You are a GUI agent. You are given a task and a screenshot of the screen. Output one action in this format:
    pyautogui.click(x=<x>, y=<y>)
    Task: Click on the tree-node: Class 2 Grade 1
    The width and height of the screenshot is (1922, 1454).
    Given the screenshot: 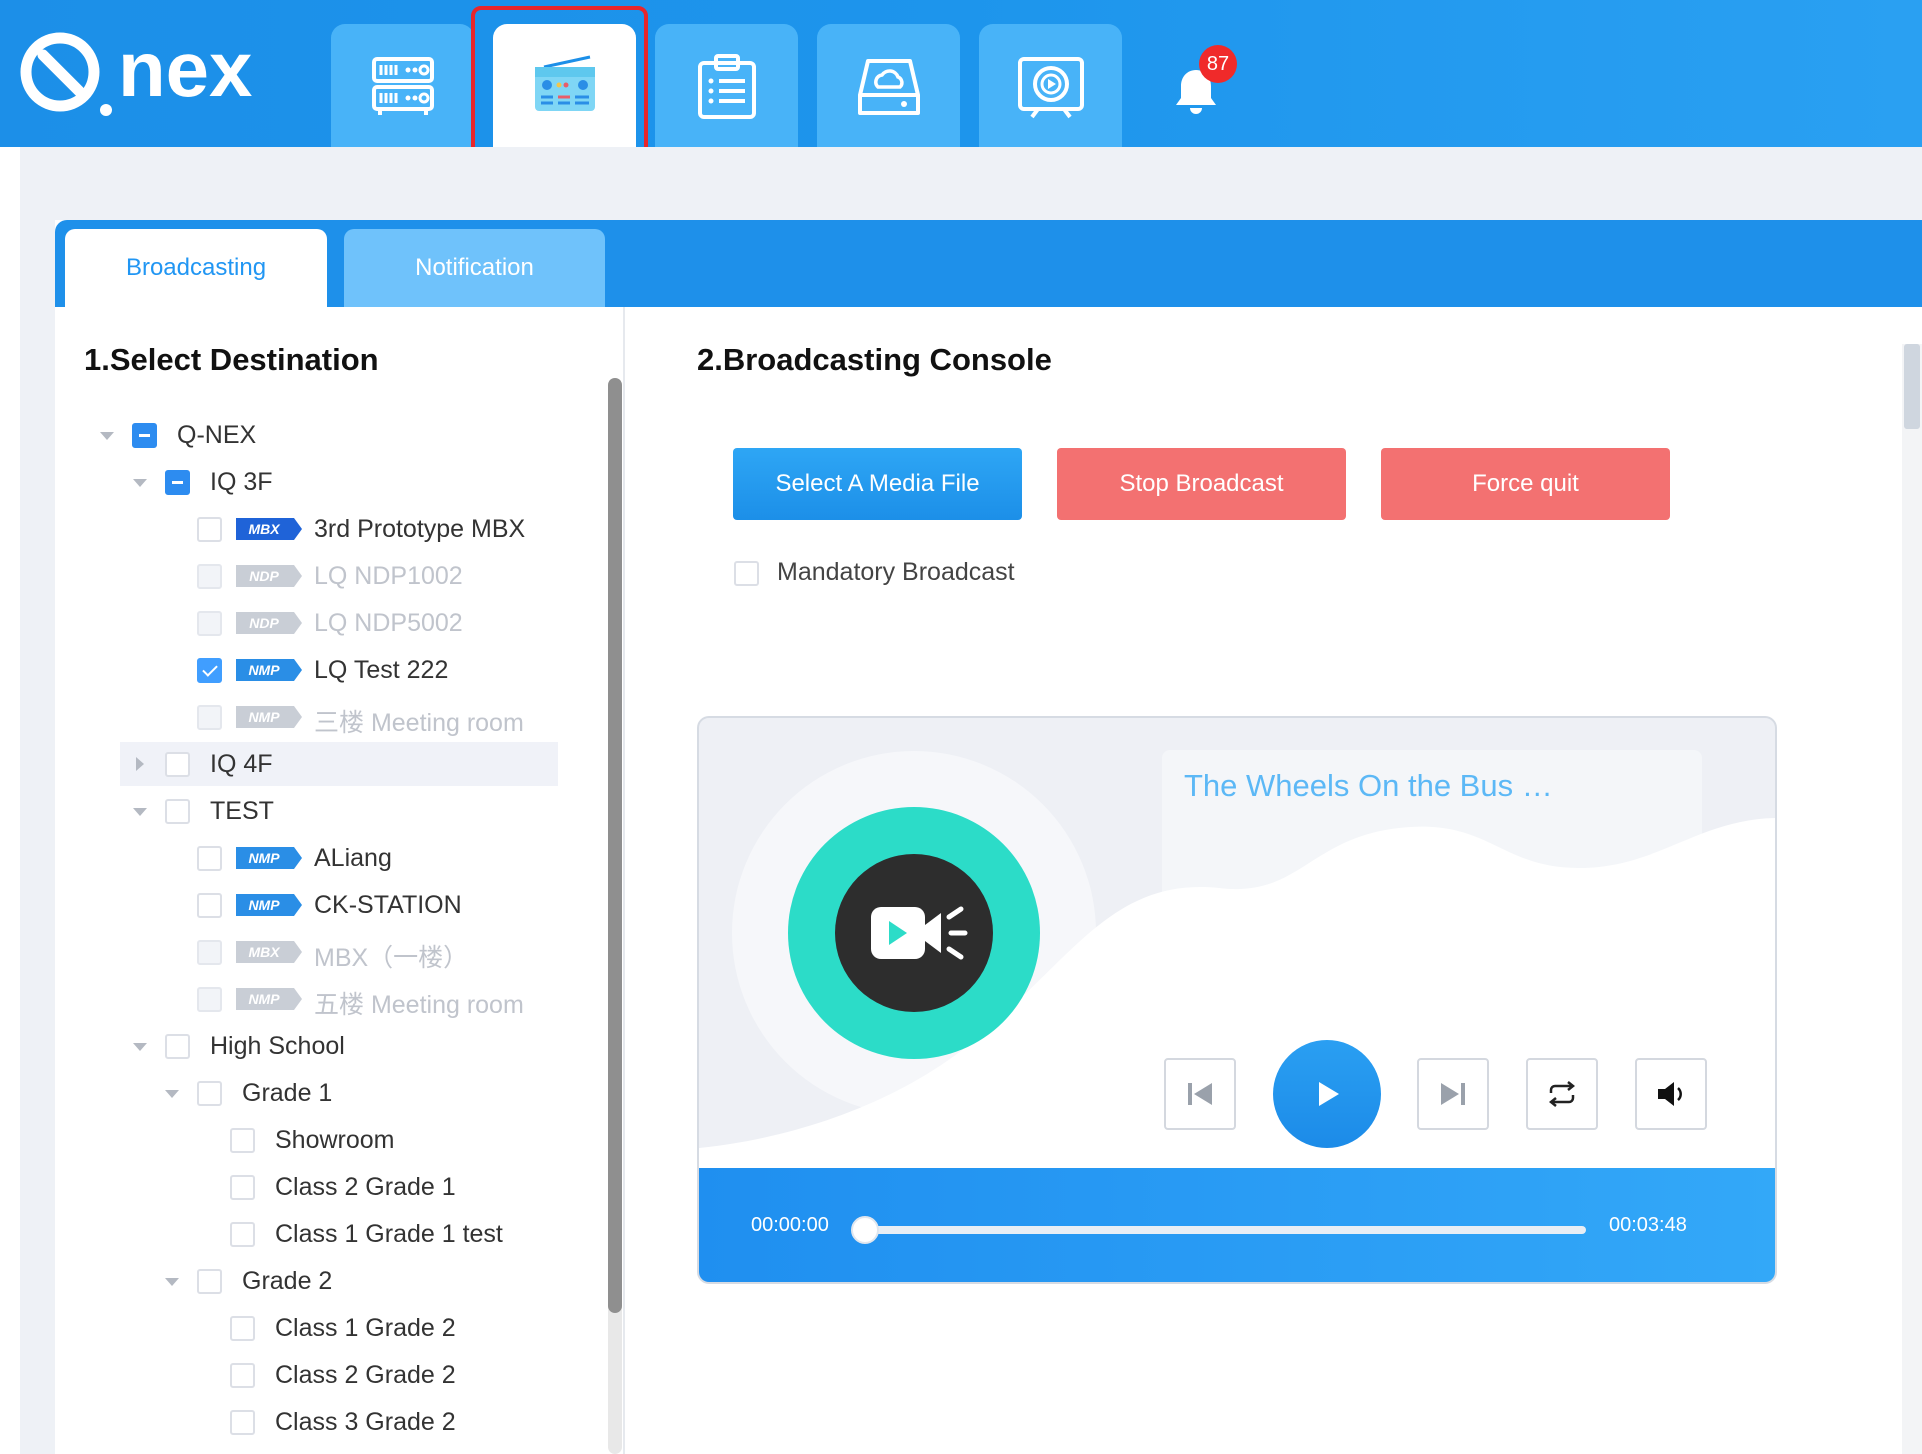 What is the action you would take?
    pyautogui.click(x=360, y=1187)
    